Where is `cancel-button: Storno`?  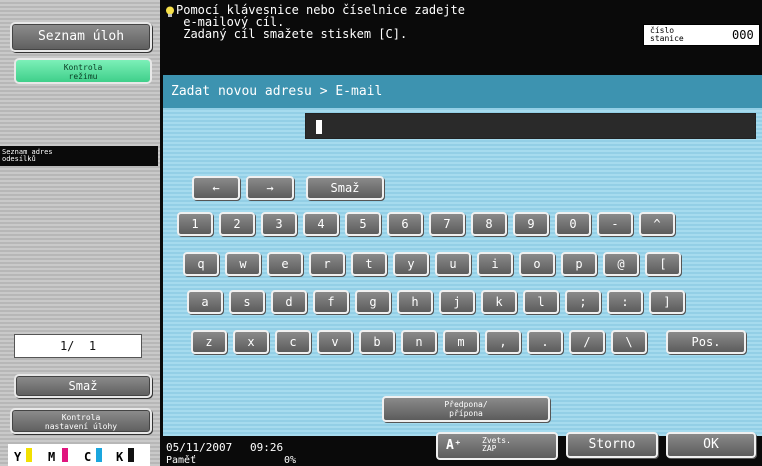
cancel-button: Storno is located at coordinates (612, 445).